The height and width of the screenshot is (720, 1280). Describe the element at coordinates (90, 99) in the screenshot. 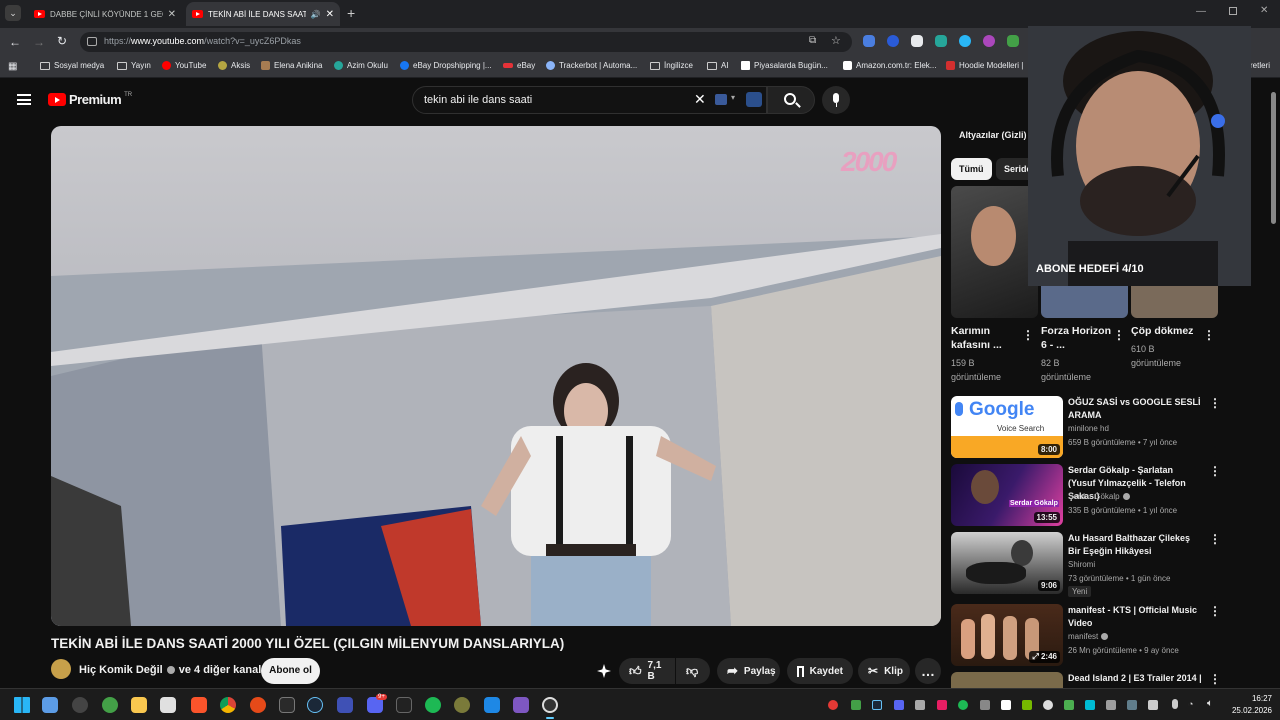

I see `youtube-logo: Premium TR` at that location.